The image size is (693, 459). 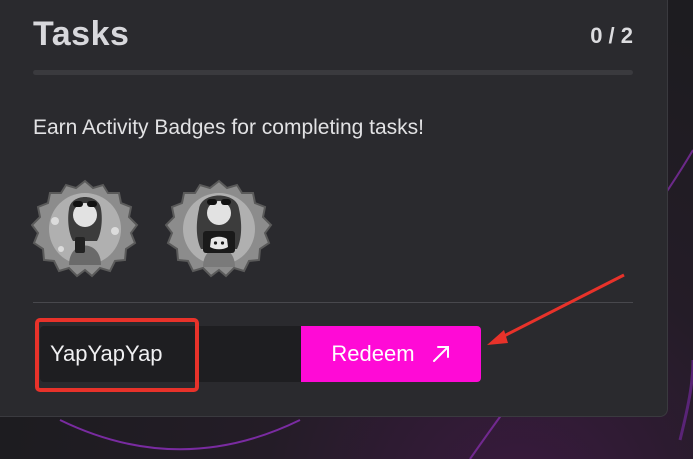 What do you see at coordinates (84, 229) in the screenshot?
I see `twitter-user-badge-icon` at bounding box center [84, 229].